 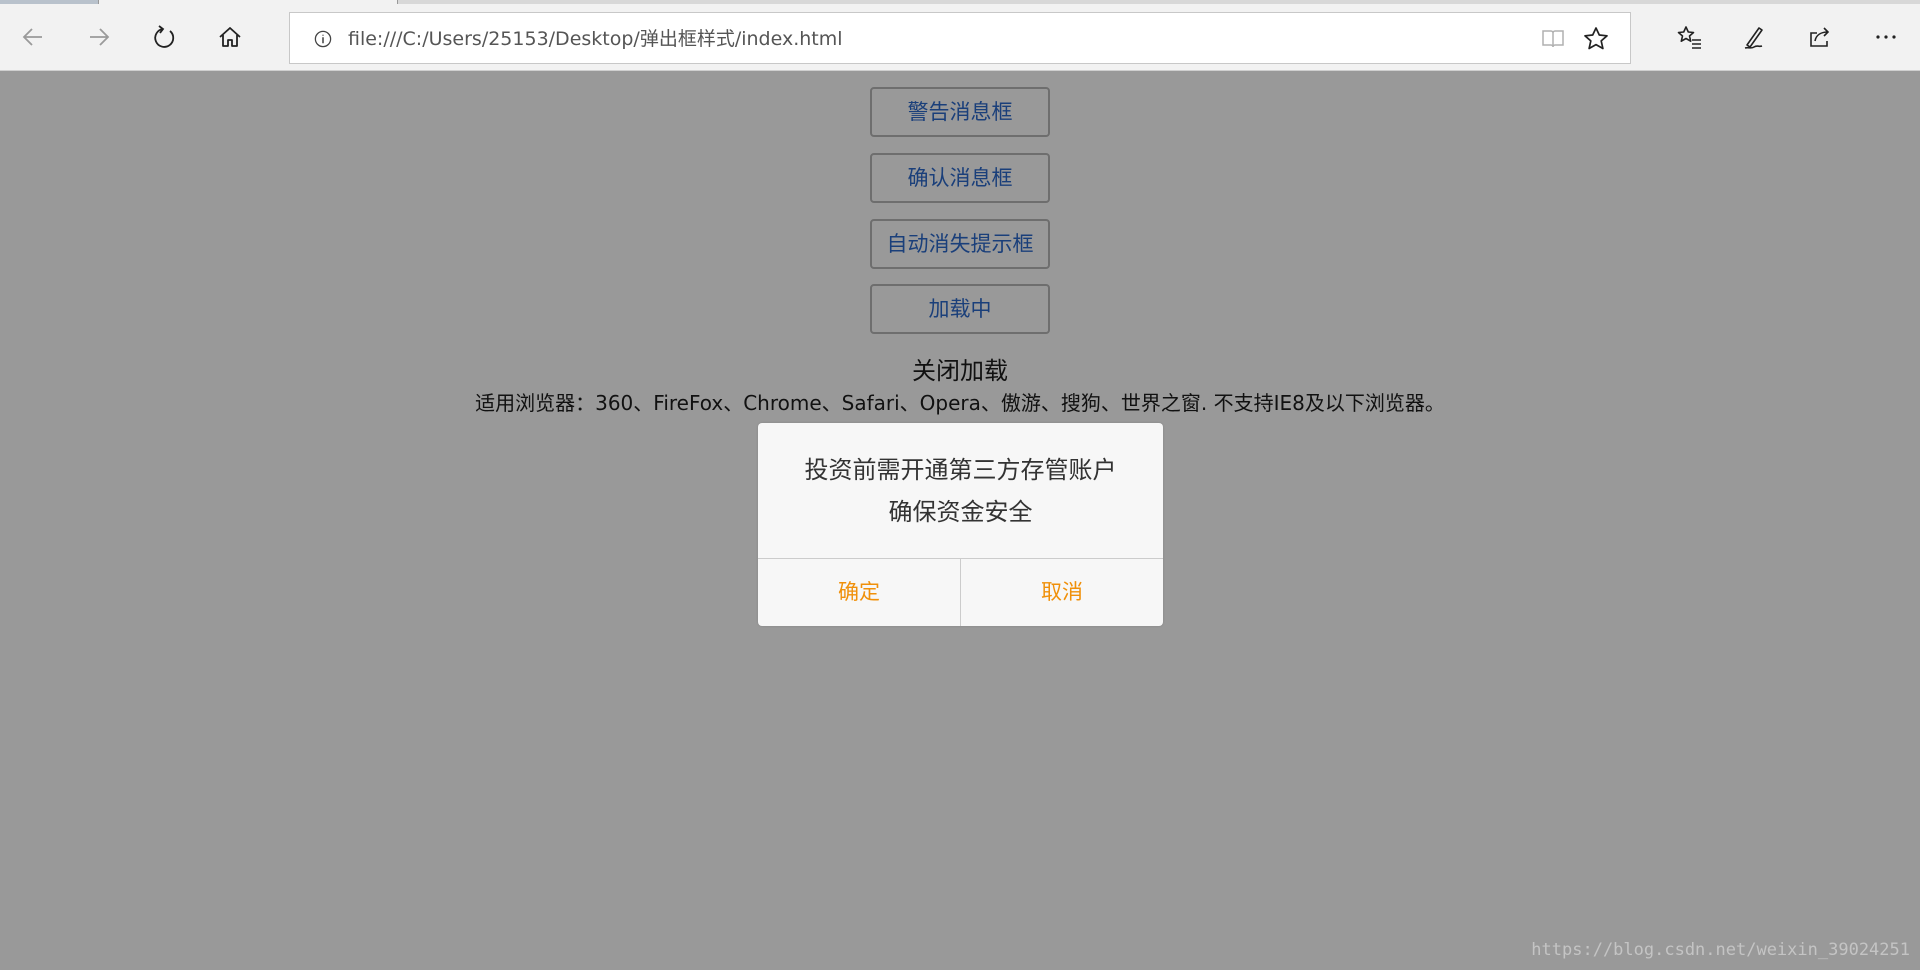 I want to click on ok-button: 确定, so click(x=859, y=592).